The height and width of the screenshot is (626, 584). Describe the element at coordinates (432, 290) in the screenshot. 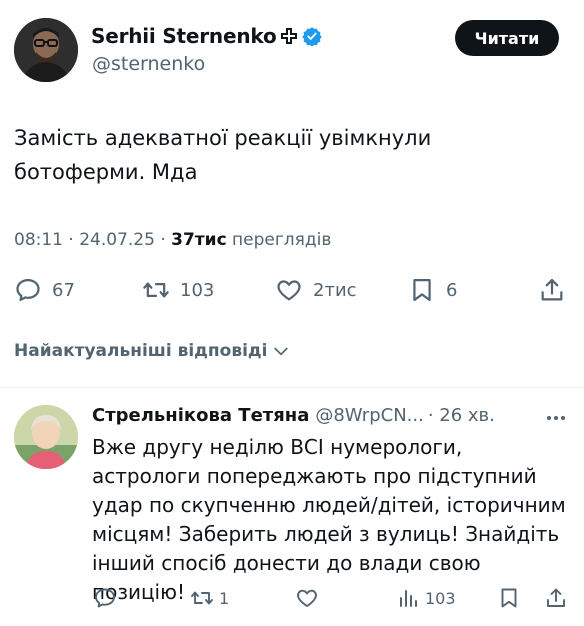

I see `bookmark-button: 6` at that location.